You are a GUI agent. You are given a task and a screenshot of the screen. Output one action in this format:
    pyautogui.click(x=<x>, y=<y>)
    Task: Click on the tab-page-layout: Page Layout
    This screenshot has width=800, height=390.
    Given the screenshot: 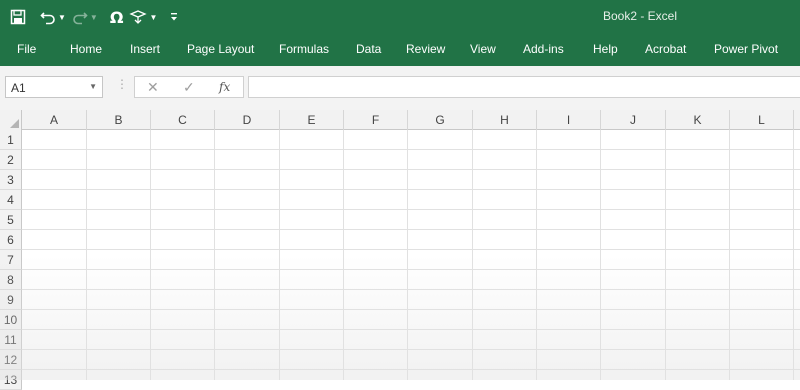 What is the action you would take?
    pyautogui.click(x=220, y=49)
    